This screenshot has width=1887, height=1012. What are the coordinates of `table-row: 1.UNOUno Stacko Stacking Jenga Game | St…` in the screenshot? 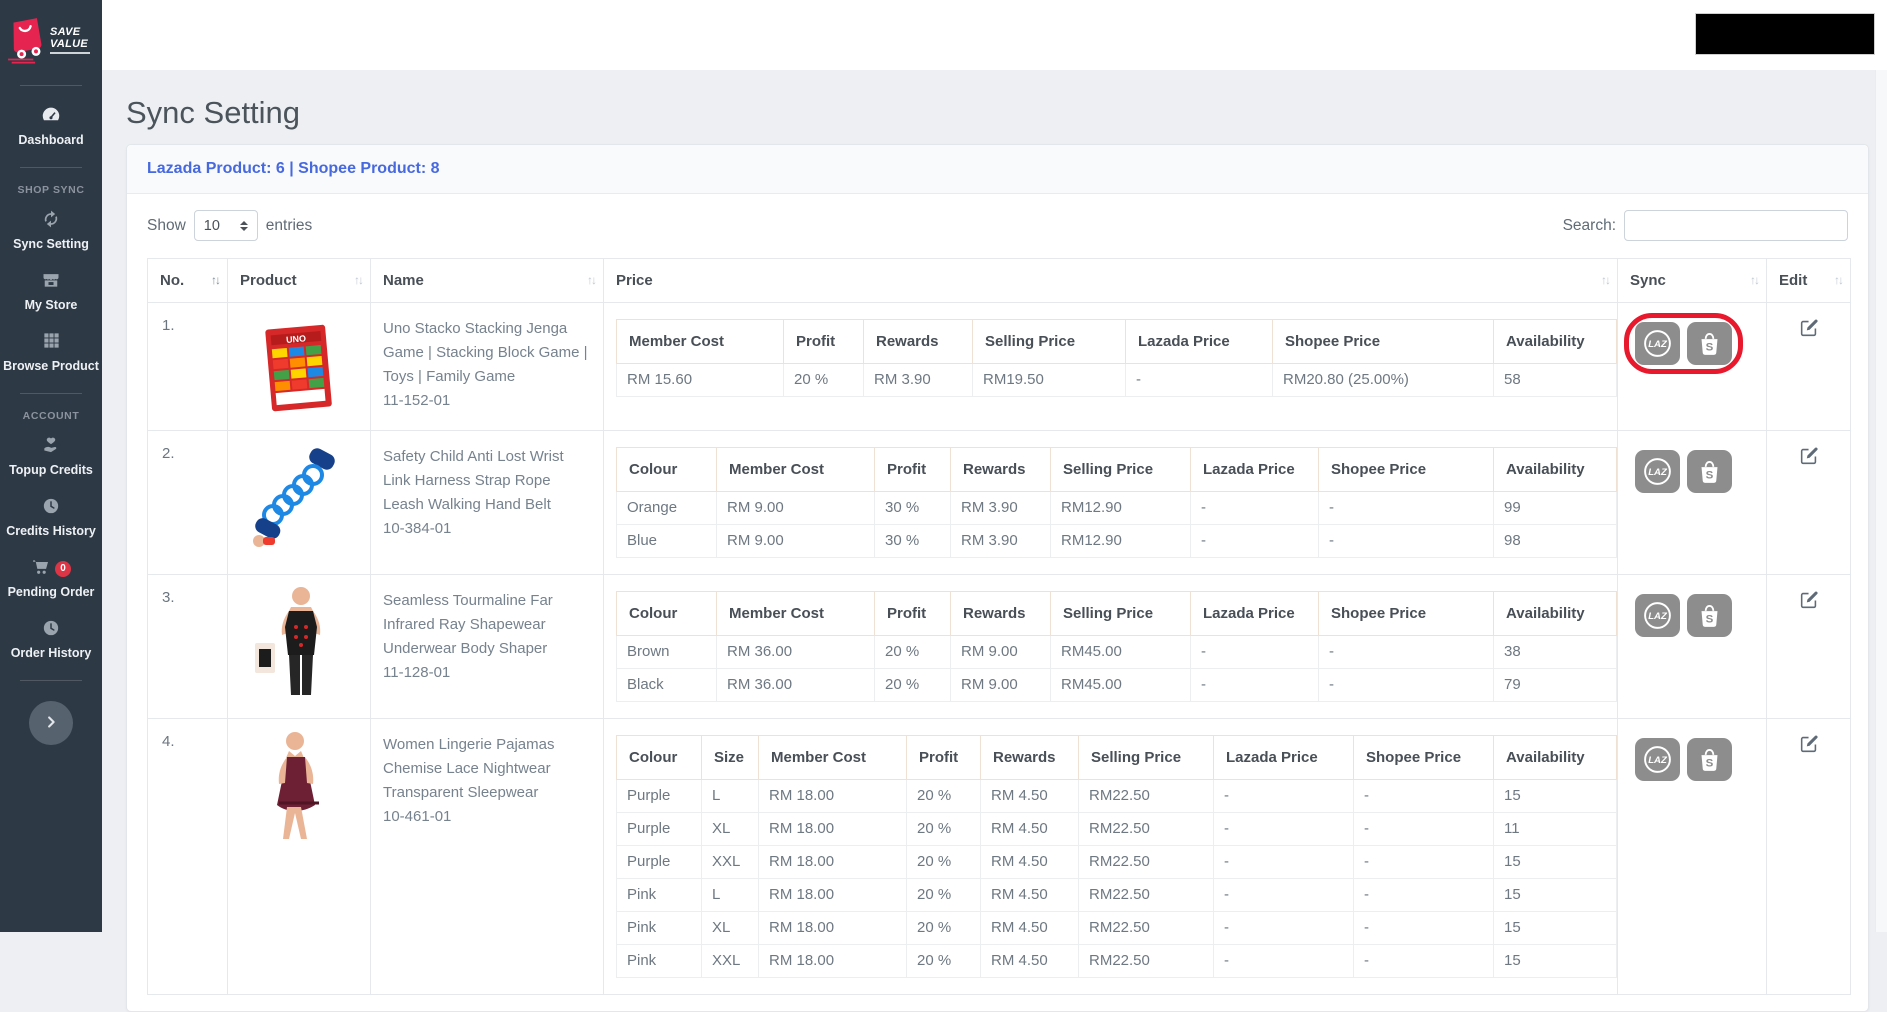 It's located at (999, 367).